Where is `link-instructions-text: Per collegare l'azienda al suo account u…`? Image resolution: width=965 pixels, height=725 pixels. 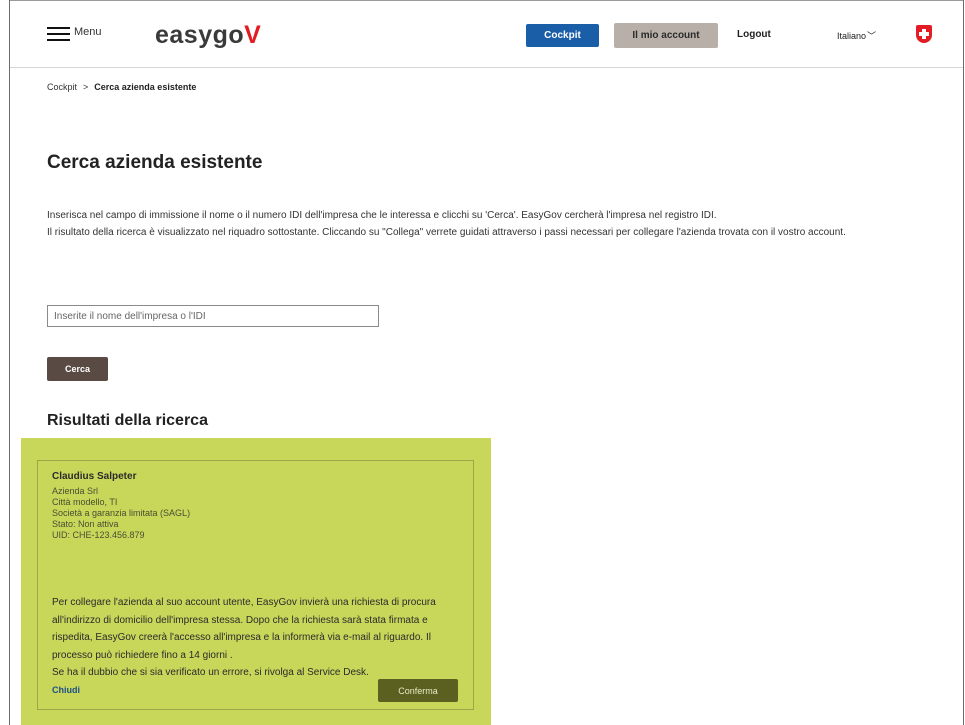
link-instructions-text: Per collegare l'azienda al suo account u… is located at coordinates (244, 629).